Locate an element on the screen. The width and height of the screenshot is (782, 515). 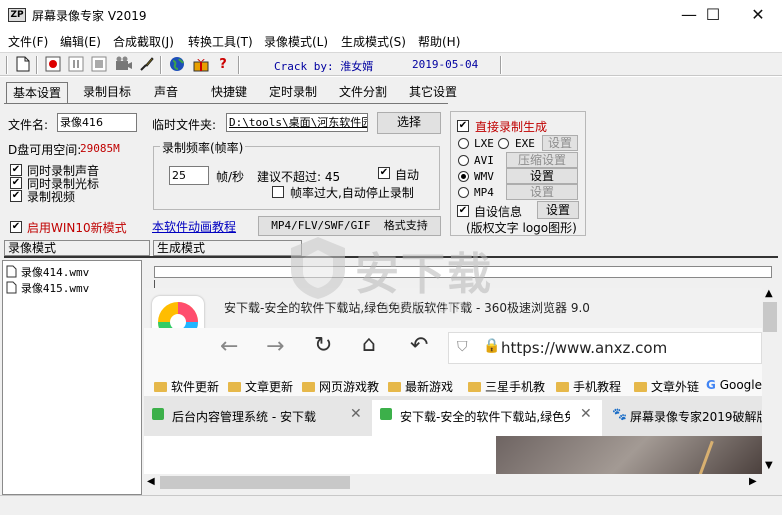
lxe-radio is located at coordinates (463, 143).